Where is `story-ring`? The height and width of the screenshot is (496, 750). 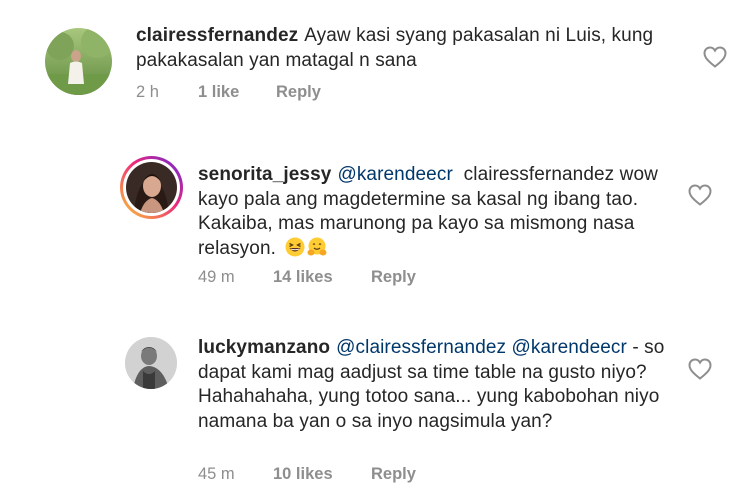
story-ring is located at coordinates (151, 187).